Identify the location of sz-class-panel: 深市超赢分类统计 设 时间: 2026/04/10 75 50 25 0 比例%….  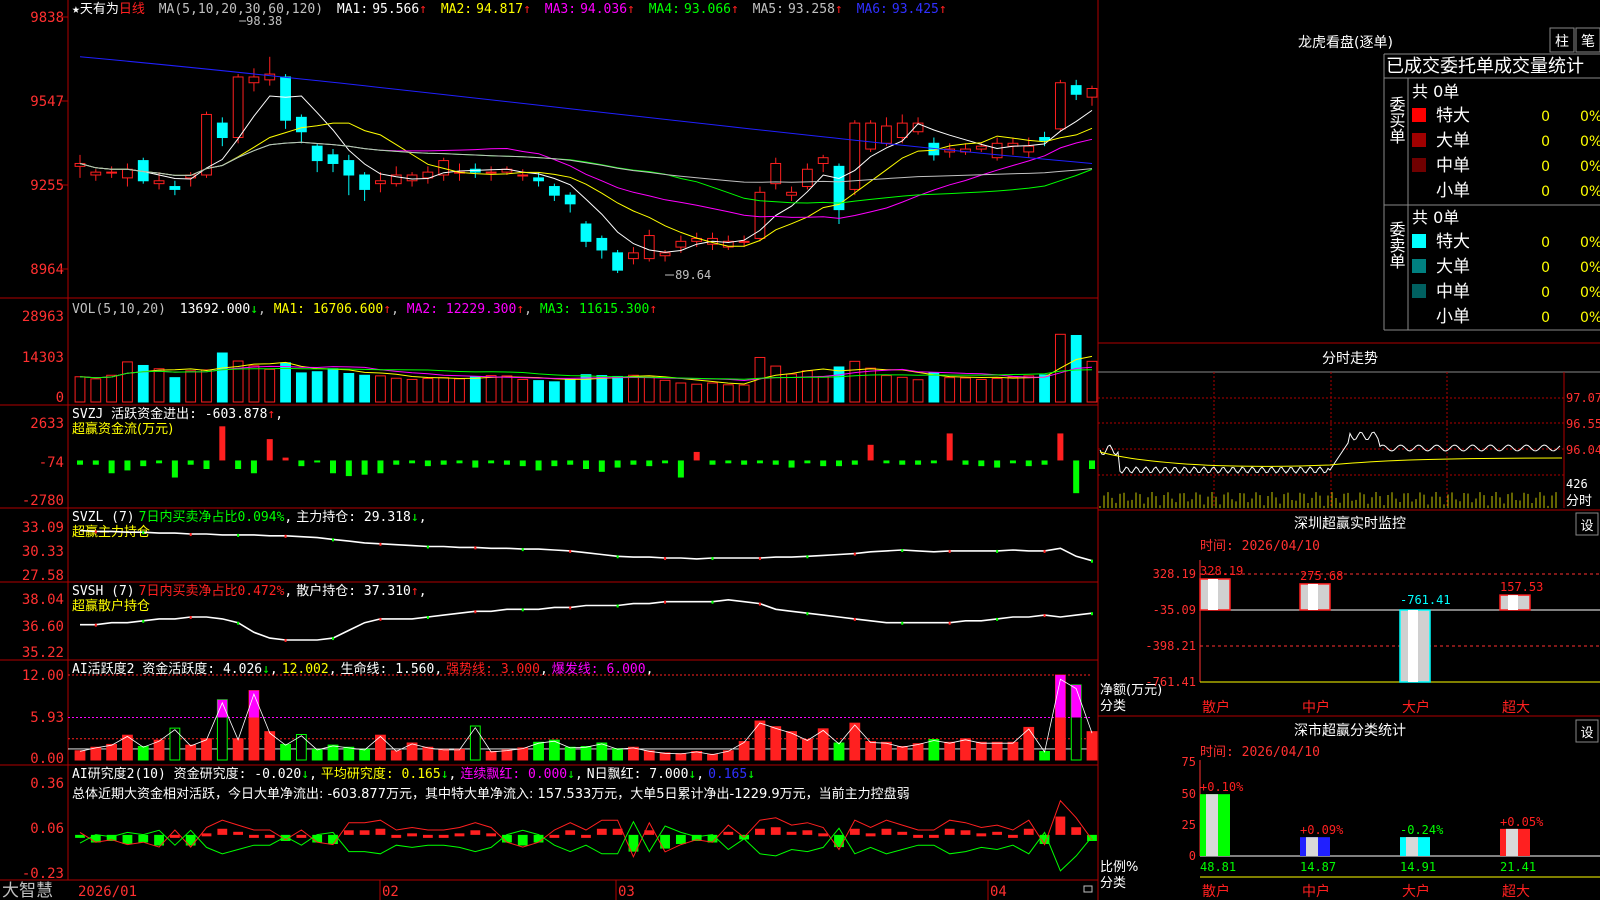
(1350, 809).